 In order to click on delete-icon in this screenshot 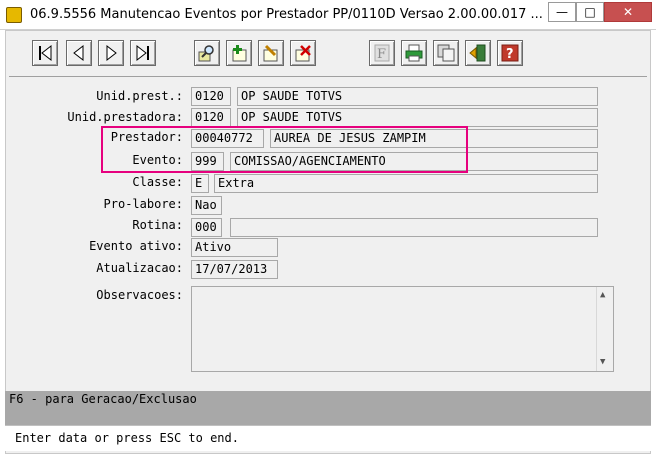, I will do `click(303, 53)`.